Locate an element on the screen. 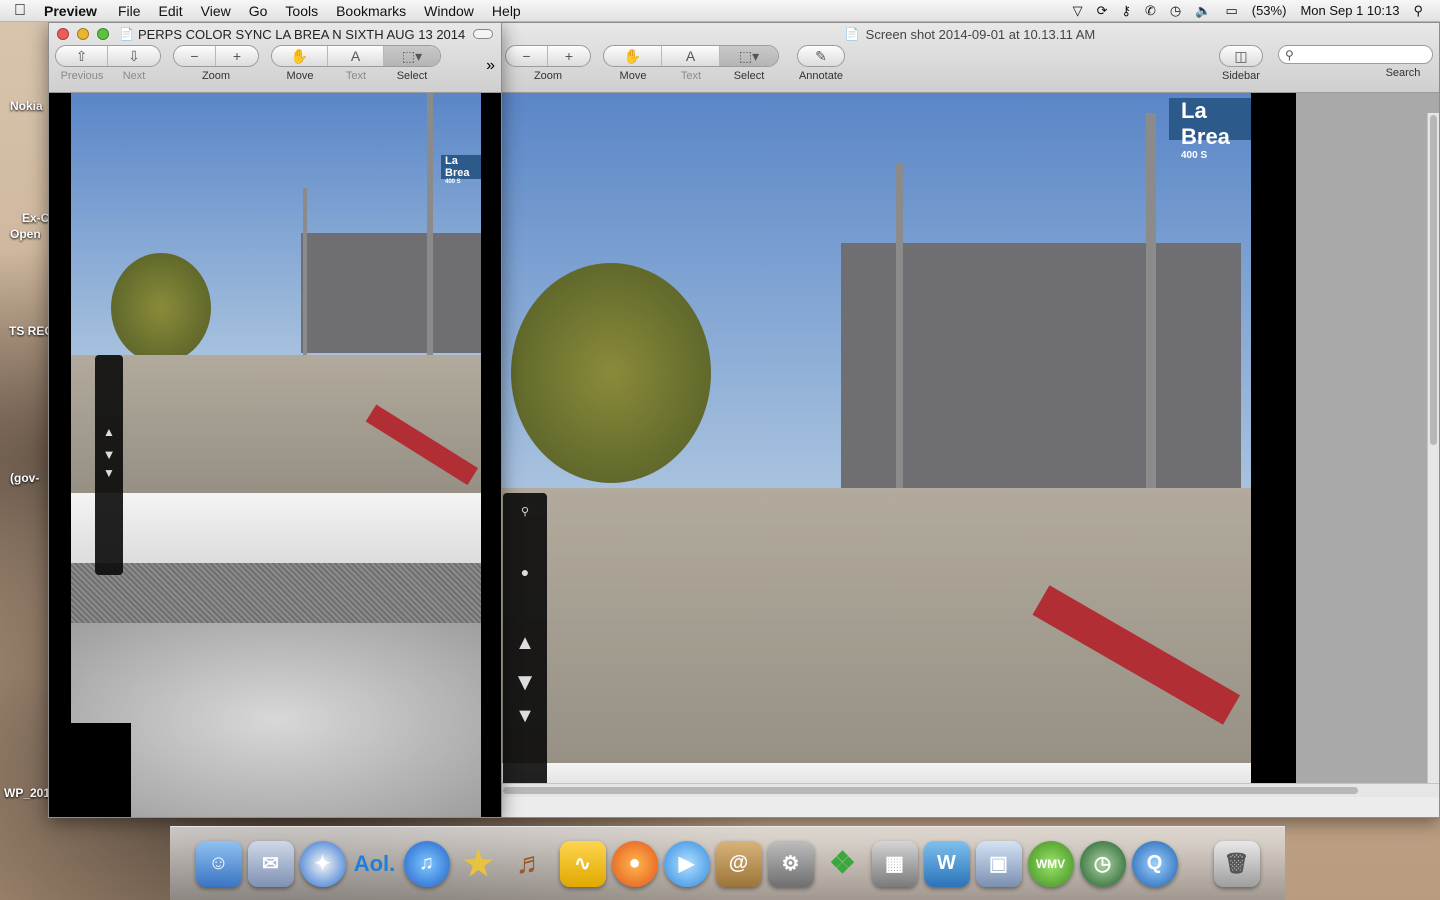  desktop-file-label: TS REC is located at coordinates (31, 331).